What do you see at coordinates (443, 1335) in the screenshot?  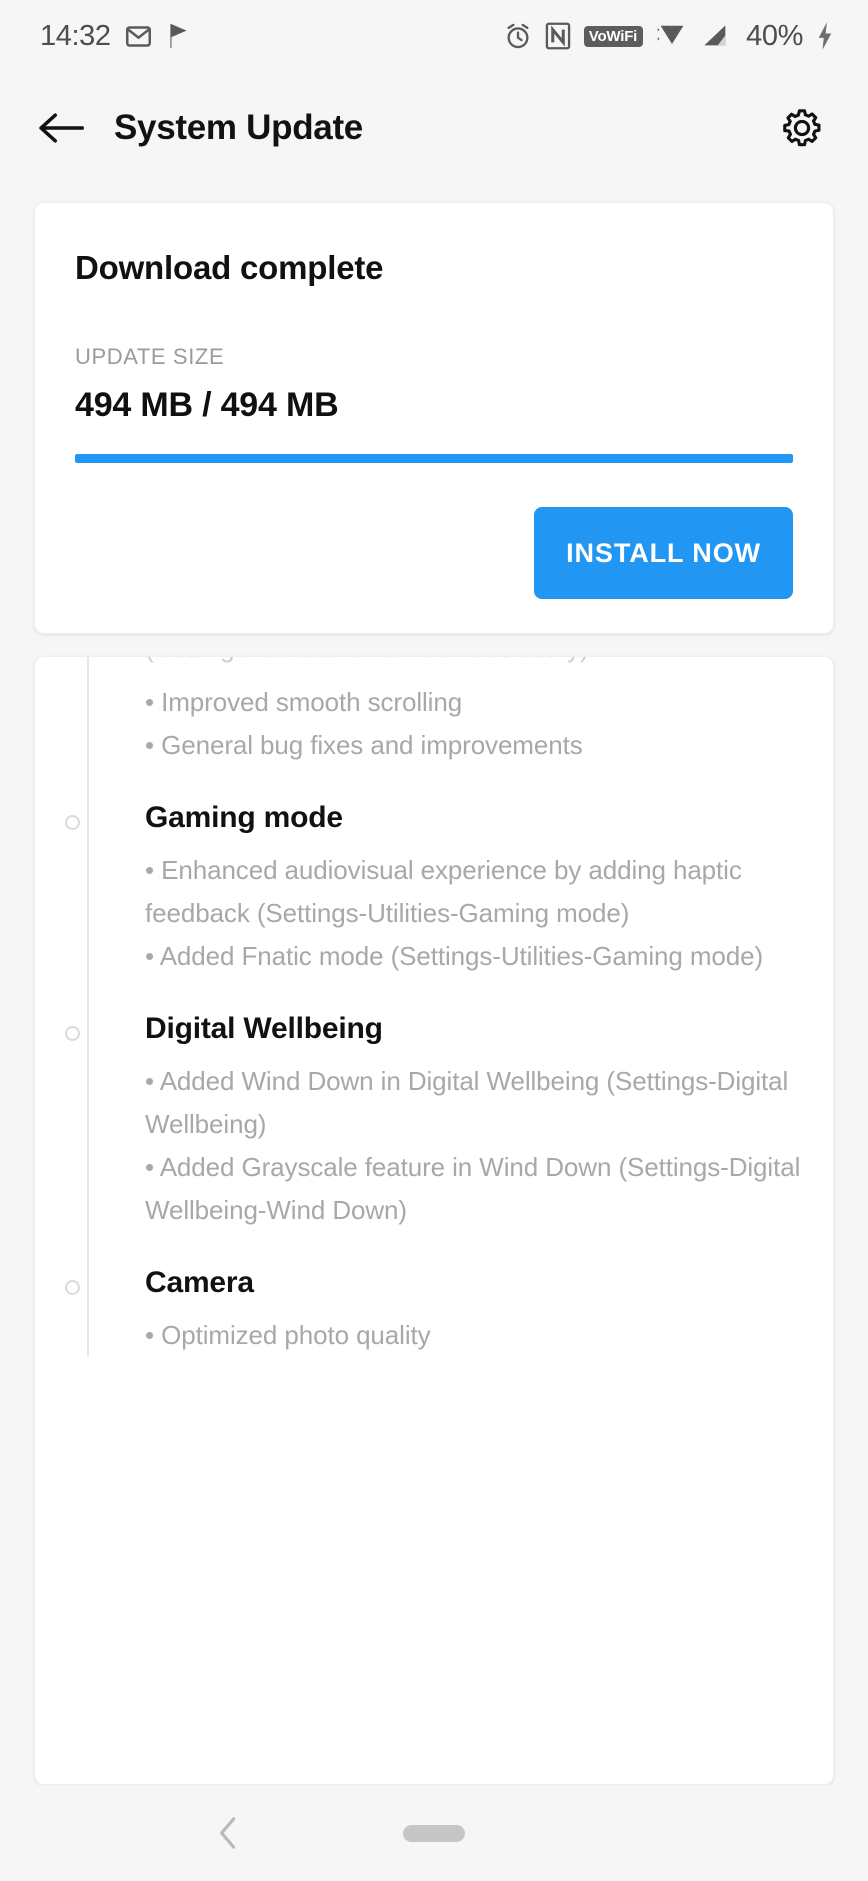 I see `section-bullet-list: • Optimized photo quality` at bounding box center [443, 1335].